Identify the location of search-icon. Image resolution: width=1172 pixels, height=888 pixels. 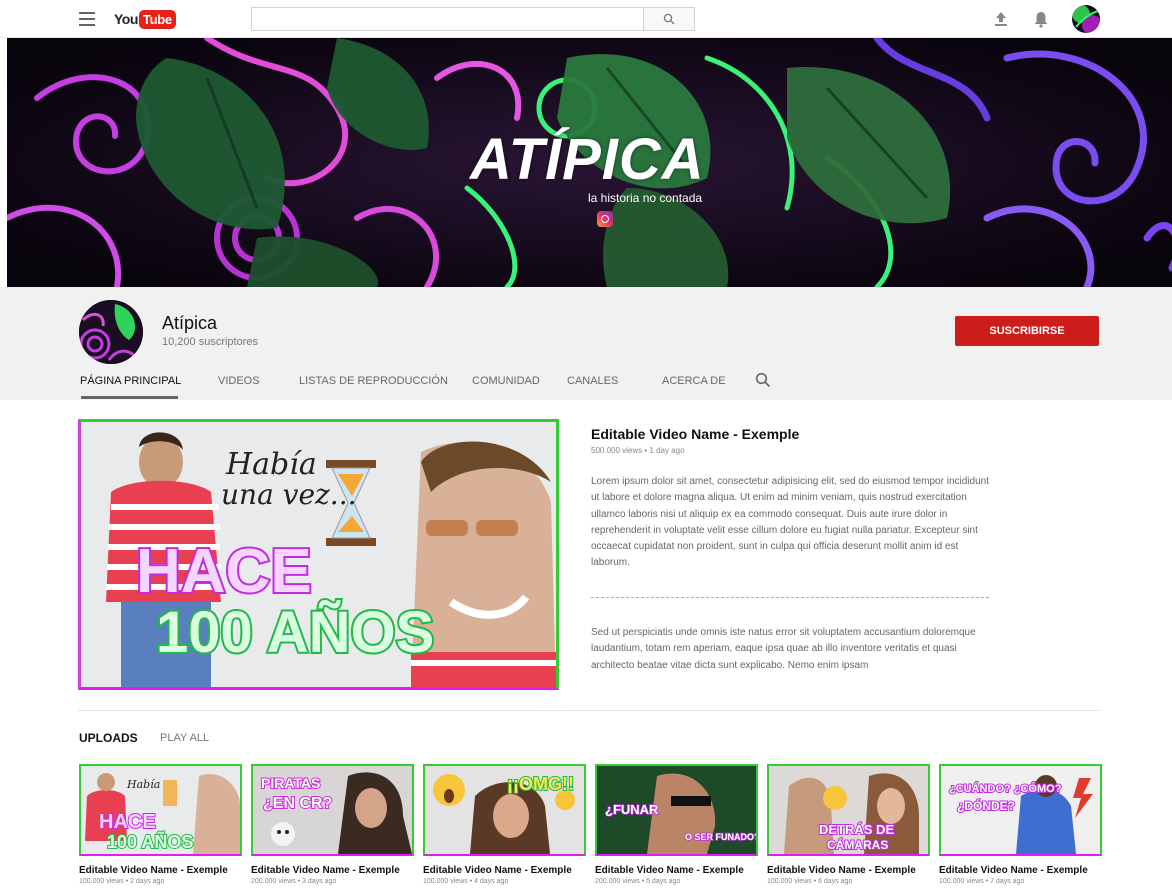
(669, 19).